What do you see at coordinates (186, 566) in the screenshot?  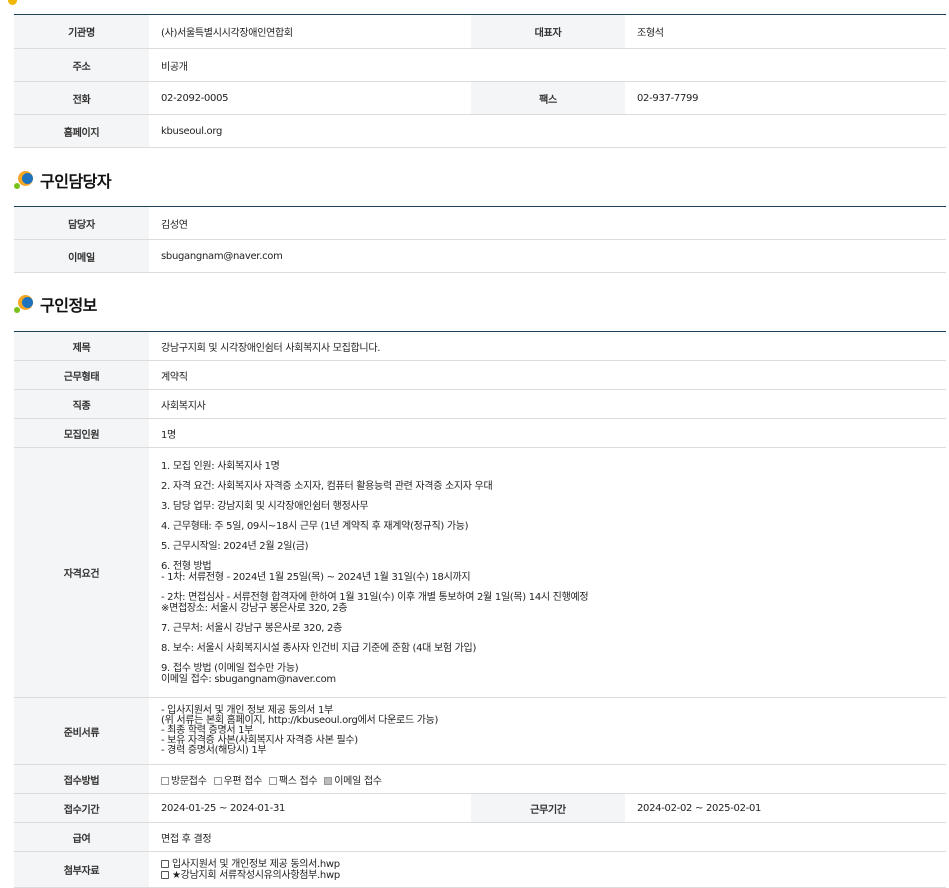 I see `req-line: 6. 전형 방법` at bounding box center [186, 566].